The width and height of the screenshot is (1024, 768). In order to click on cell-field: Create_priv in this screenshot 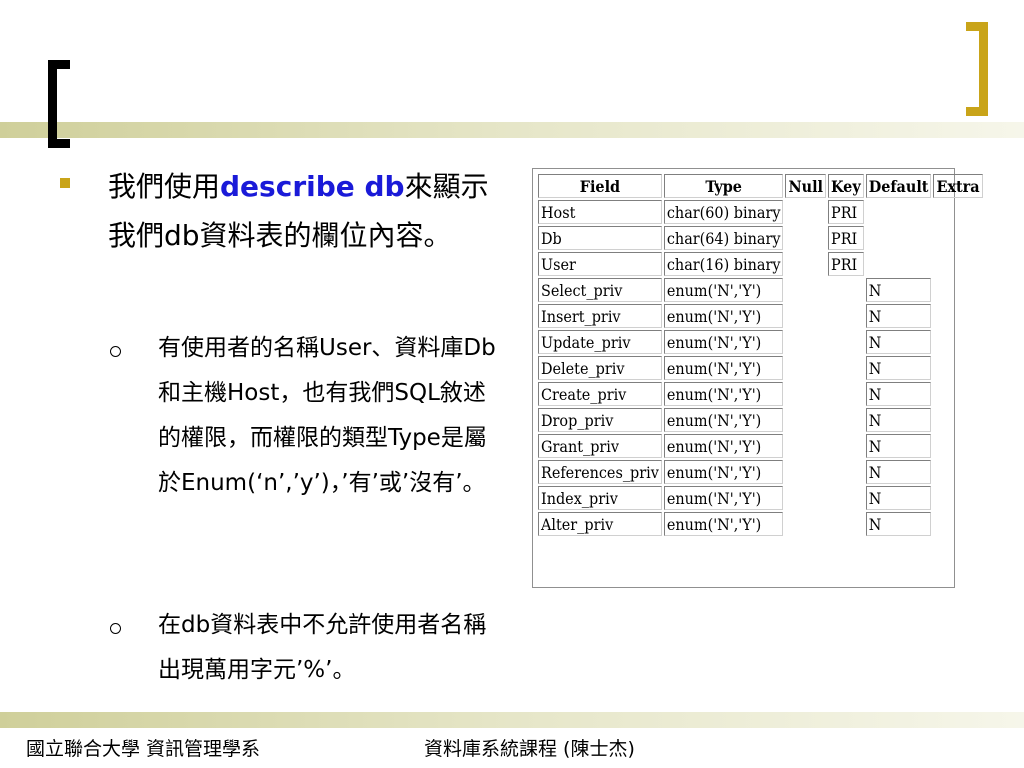, I will do `click(600, 394)`.